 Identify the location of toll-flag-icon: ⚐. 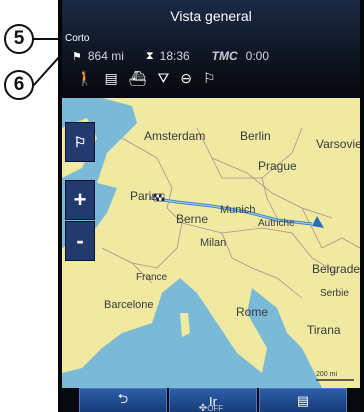
(209, 78).